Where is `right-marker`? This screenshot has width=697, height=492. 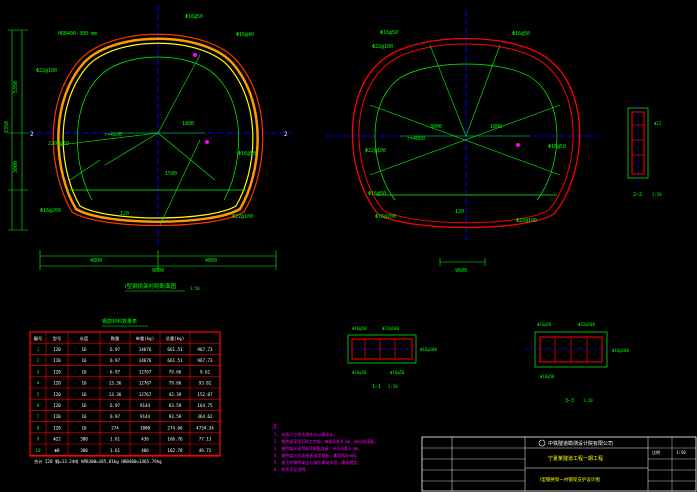
right-marker is located at coordinates (518, 145).